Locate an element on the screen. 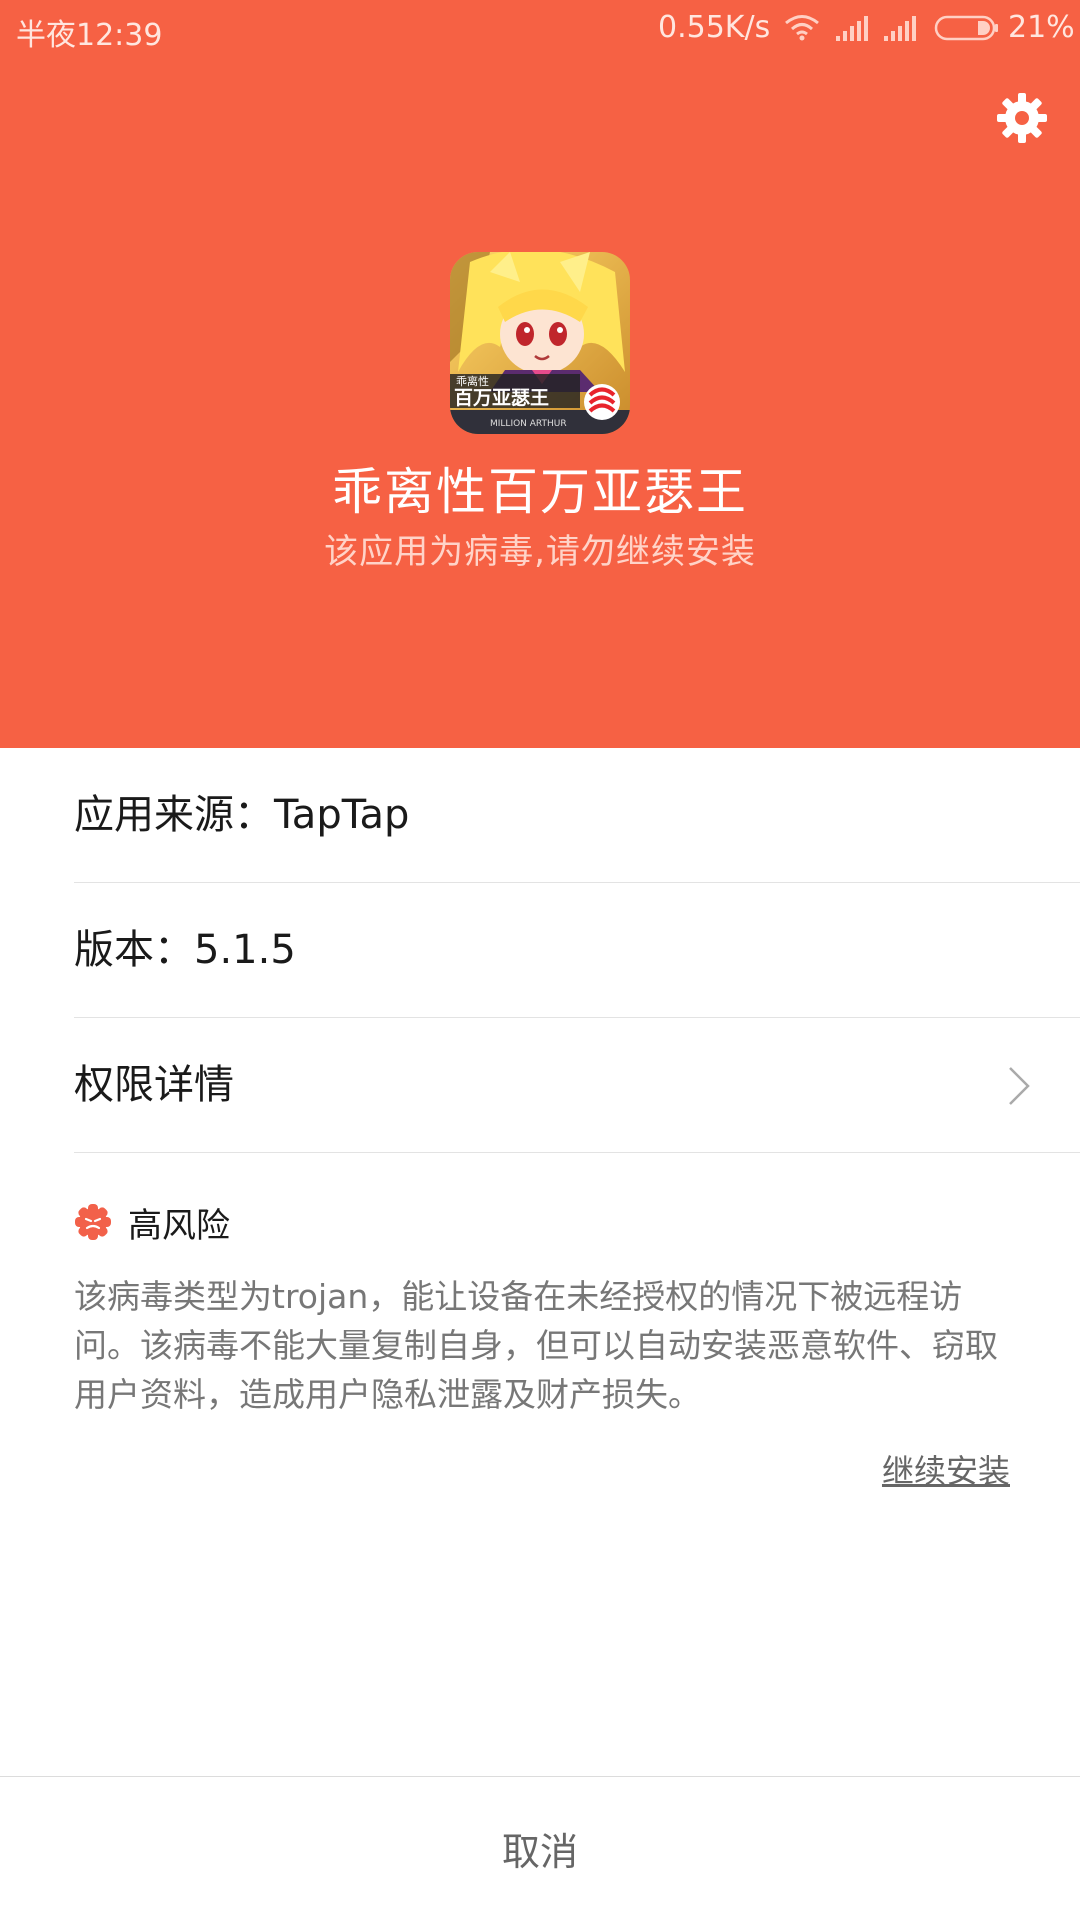 The width and height of the screenshot is (1080, 1920). cancel-button: 取消 is located at coordinates (540, 1848).